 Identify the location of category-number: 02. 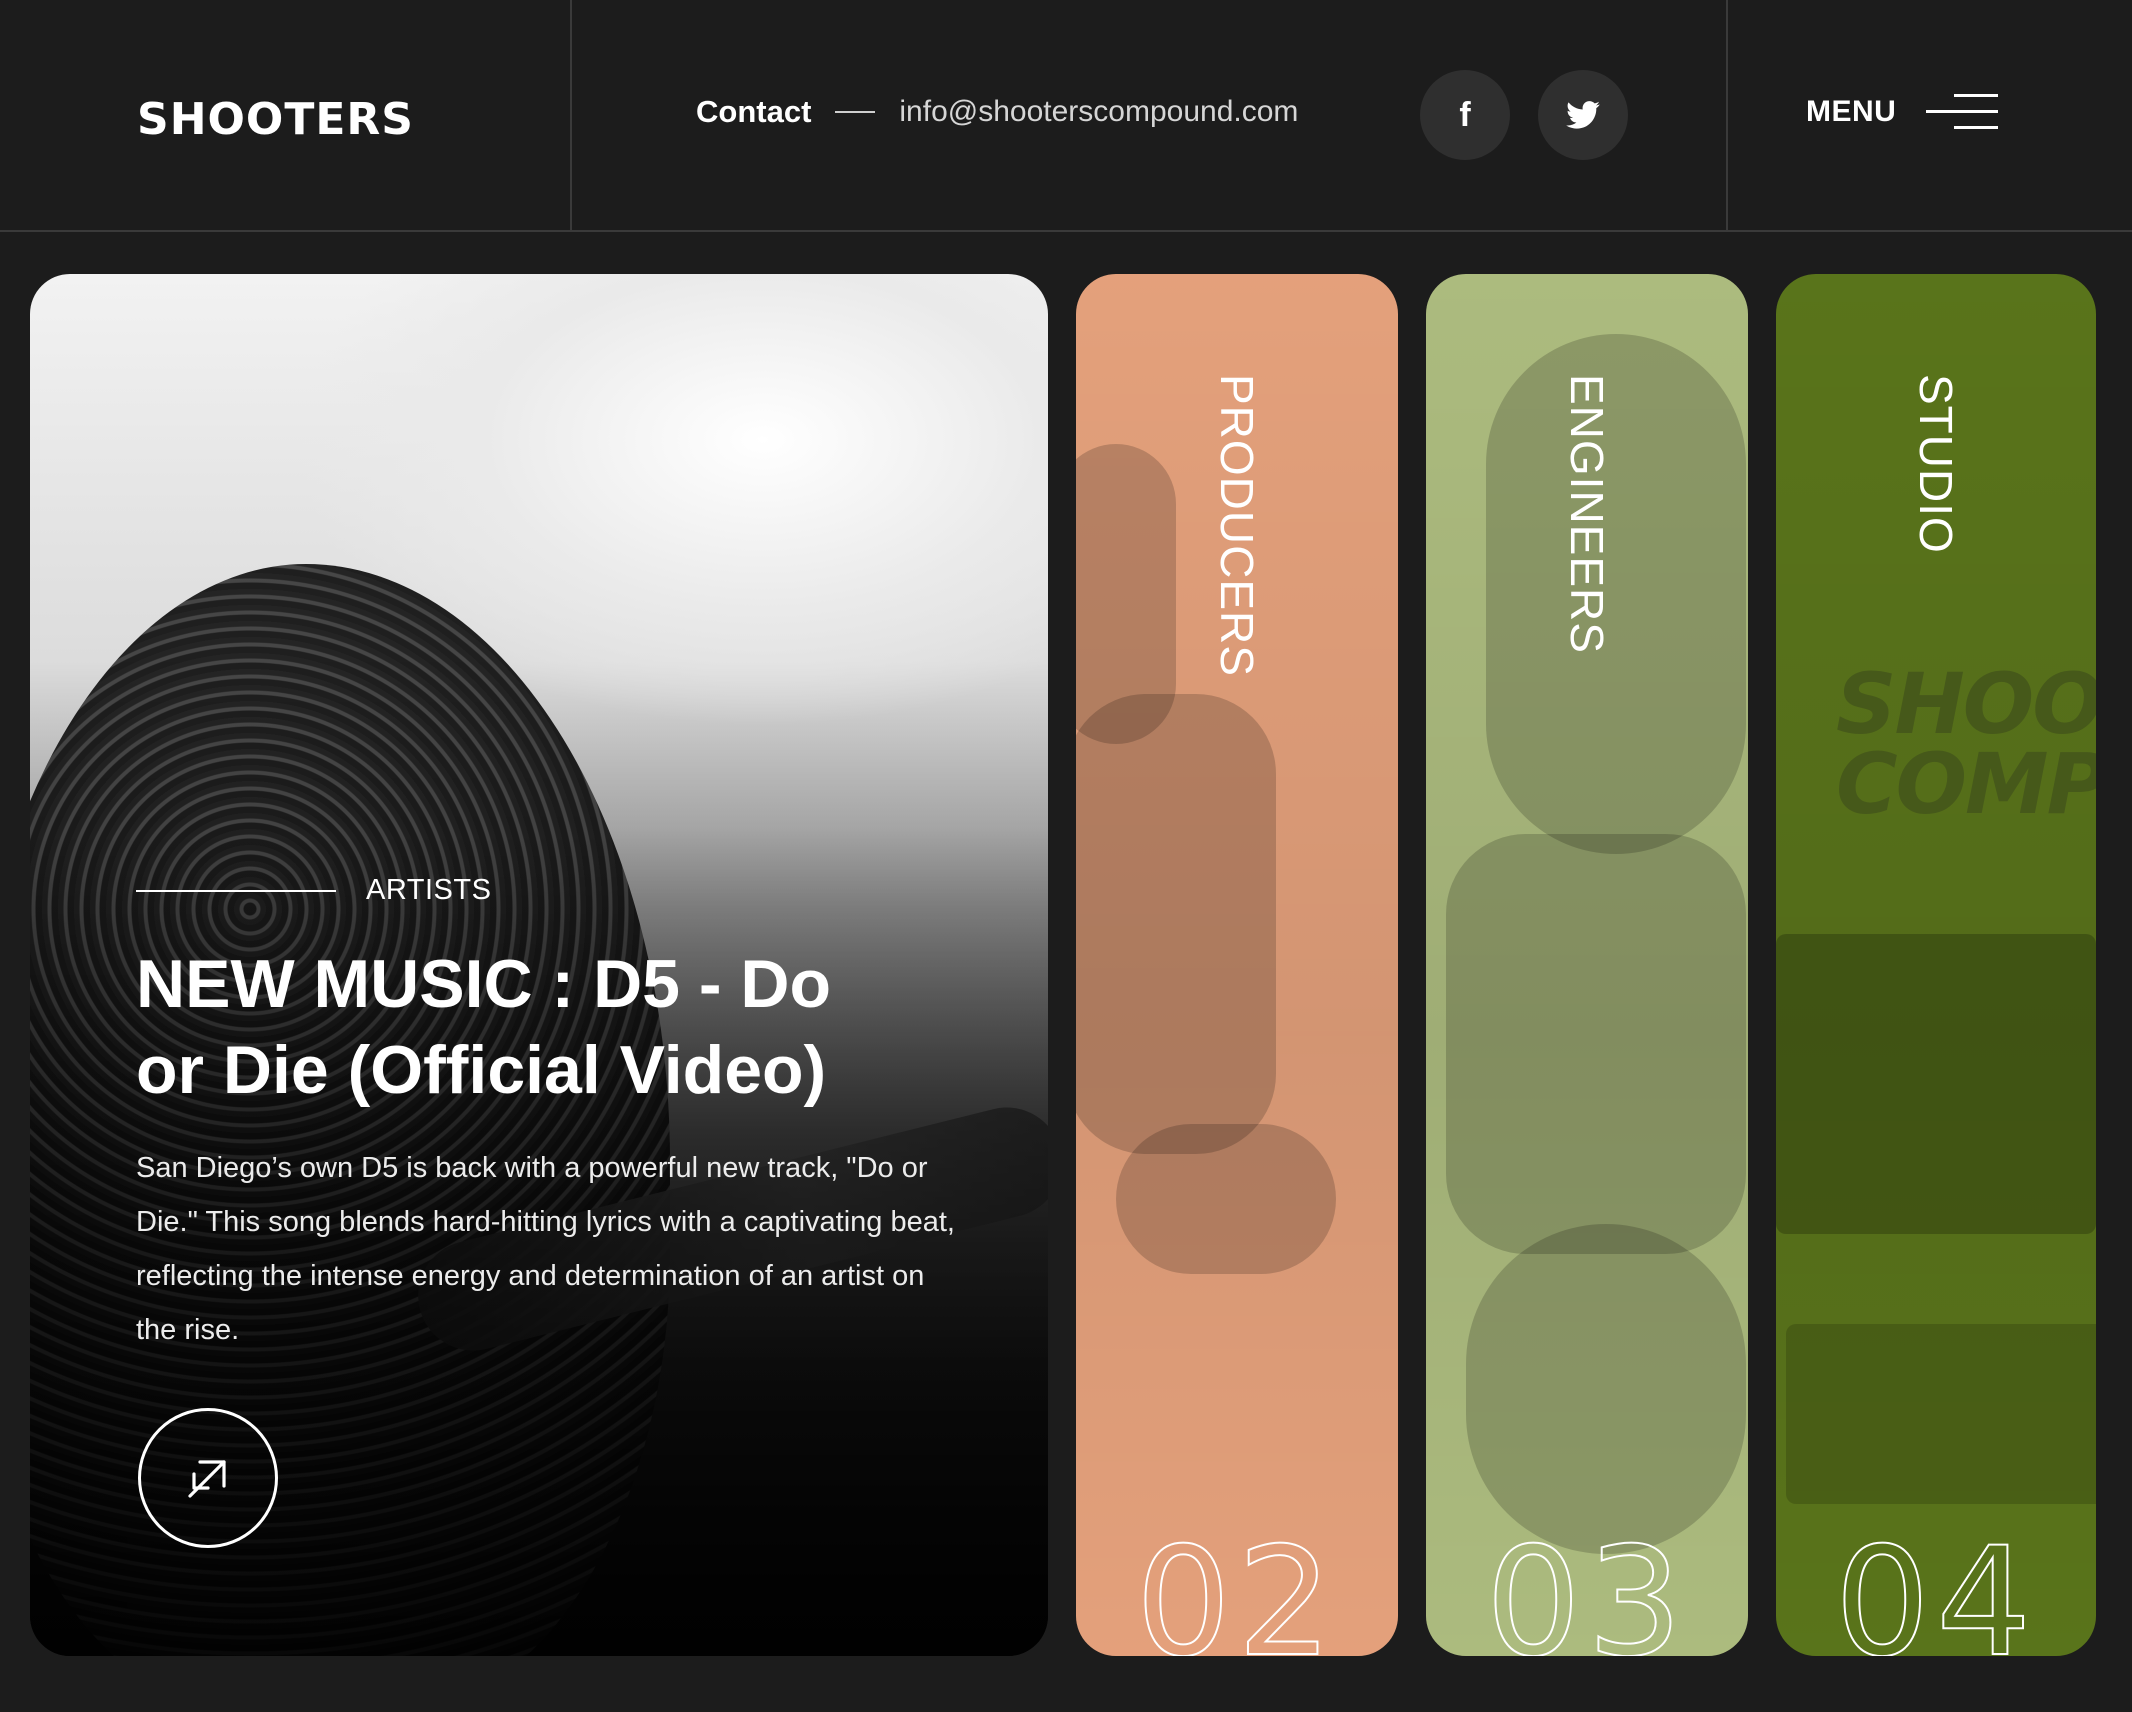
(1237, 1585).